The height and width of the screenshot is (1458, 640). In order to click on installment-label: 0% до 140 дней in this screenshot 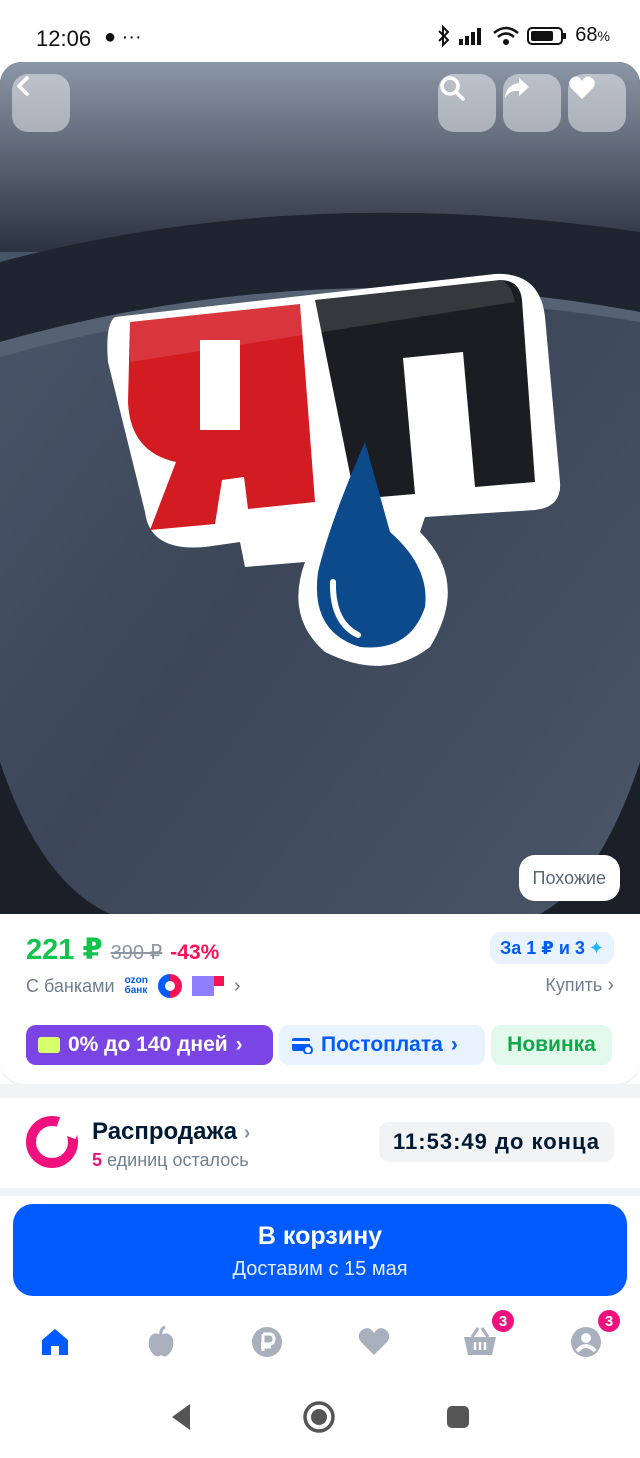, I will do `click(148, 1044)`.